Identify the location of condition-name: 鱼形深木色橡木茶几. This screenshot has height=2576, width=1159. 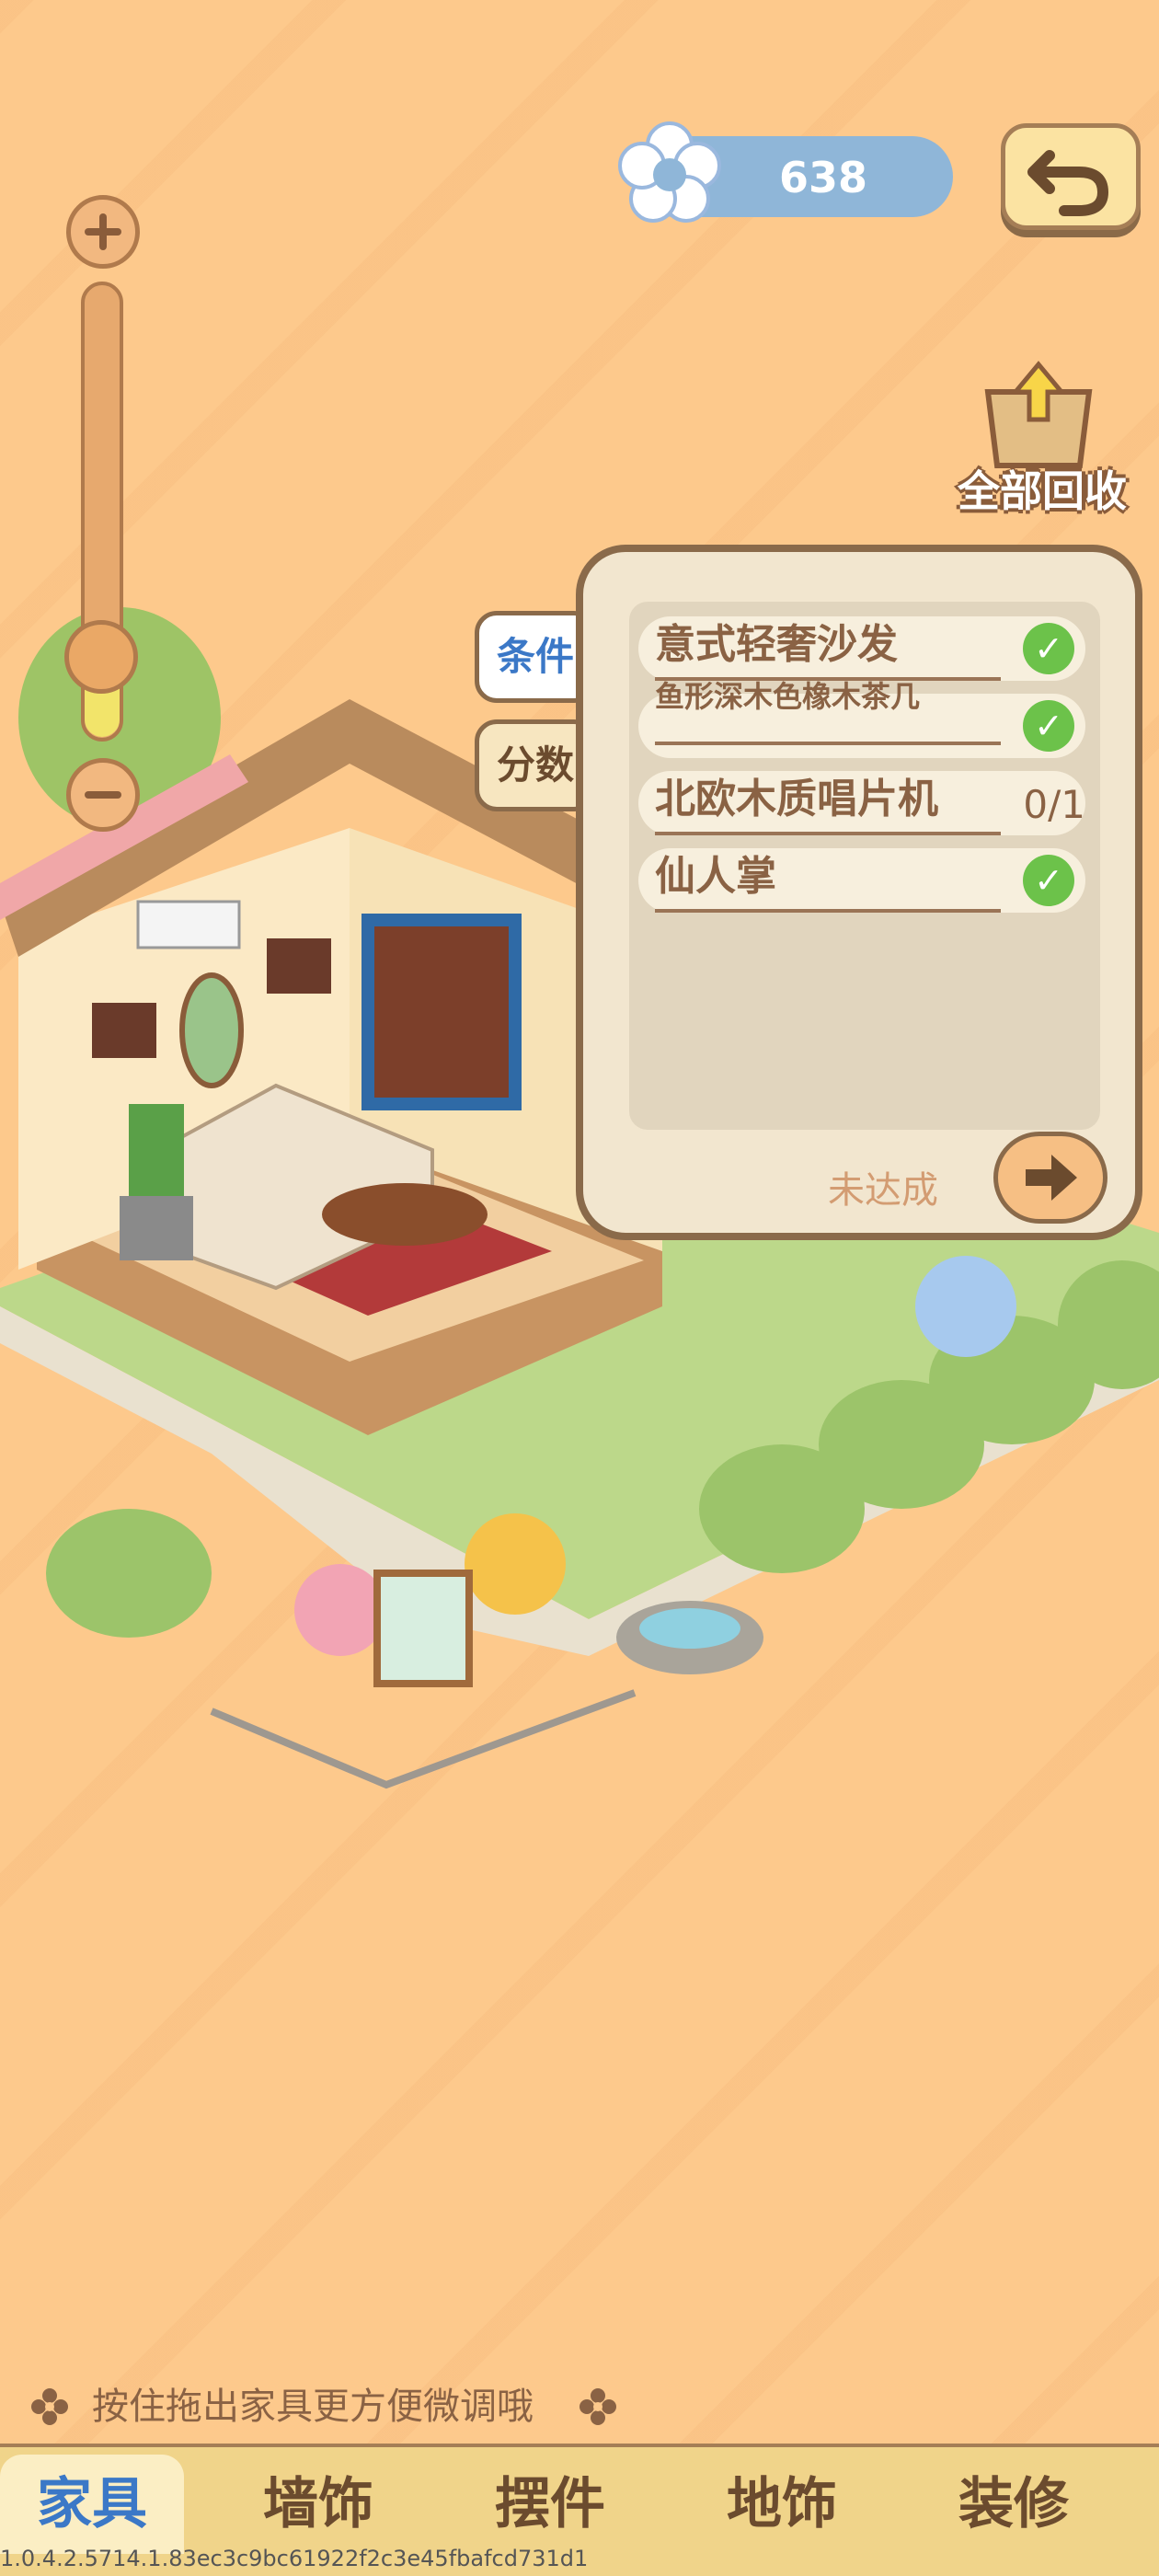
(828, 713).